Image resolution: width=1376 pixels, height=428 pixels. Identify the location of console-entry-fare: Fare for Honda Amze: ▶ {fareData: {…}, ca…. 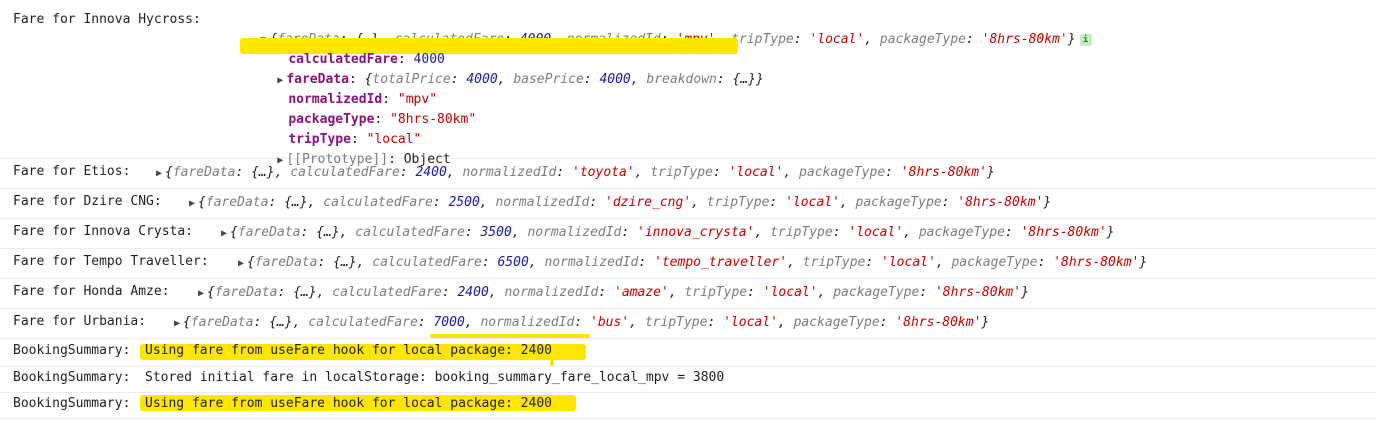
(688, 293).